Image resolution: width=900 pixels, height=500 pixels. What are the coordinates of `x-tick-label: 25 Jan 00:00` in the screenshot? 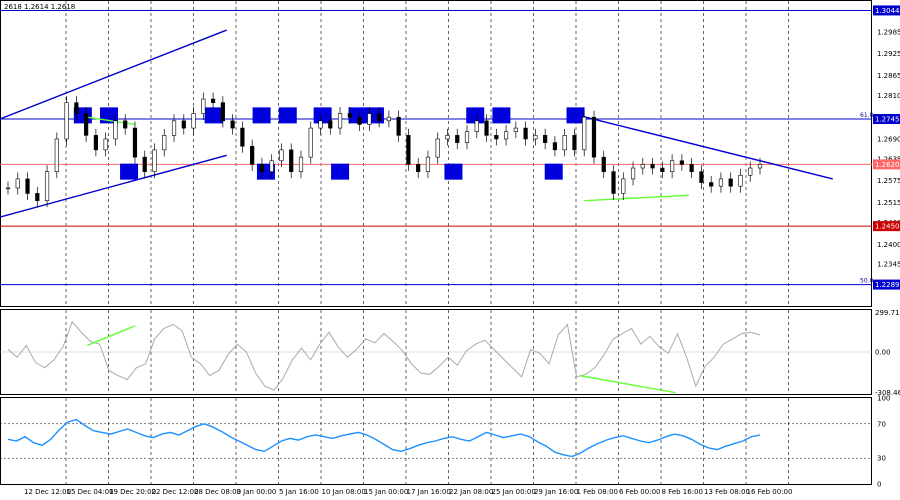 It's located at (514, 492).